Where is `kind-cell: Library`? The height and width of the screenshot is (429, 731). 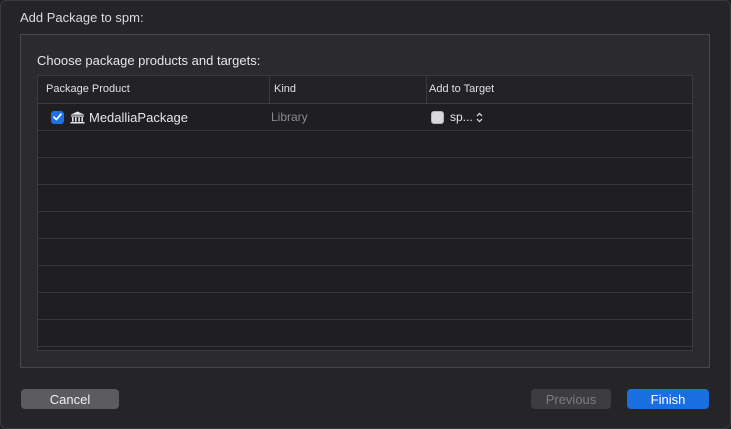
kind-cell: Library is located at coordinates (289, 117).